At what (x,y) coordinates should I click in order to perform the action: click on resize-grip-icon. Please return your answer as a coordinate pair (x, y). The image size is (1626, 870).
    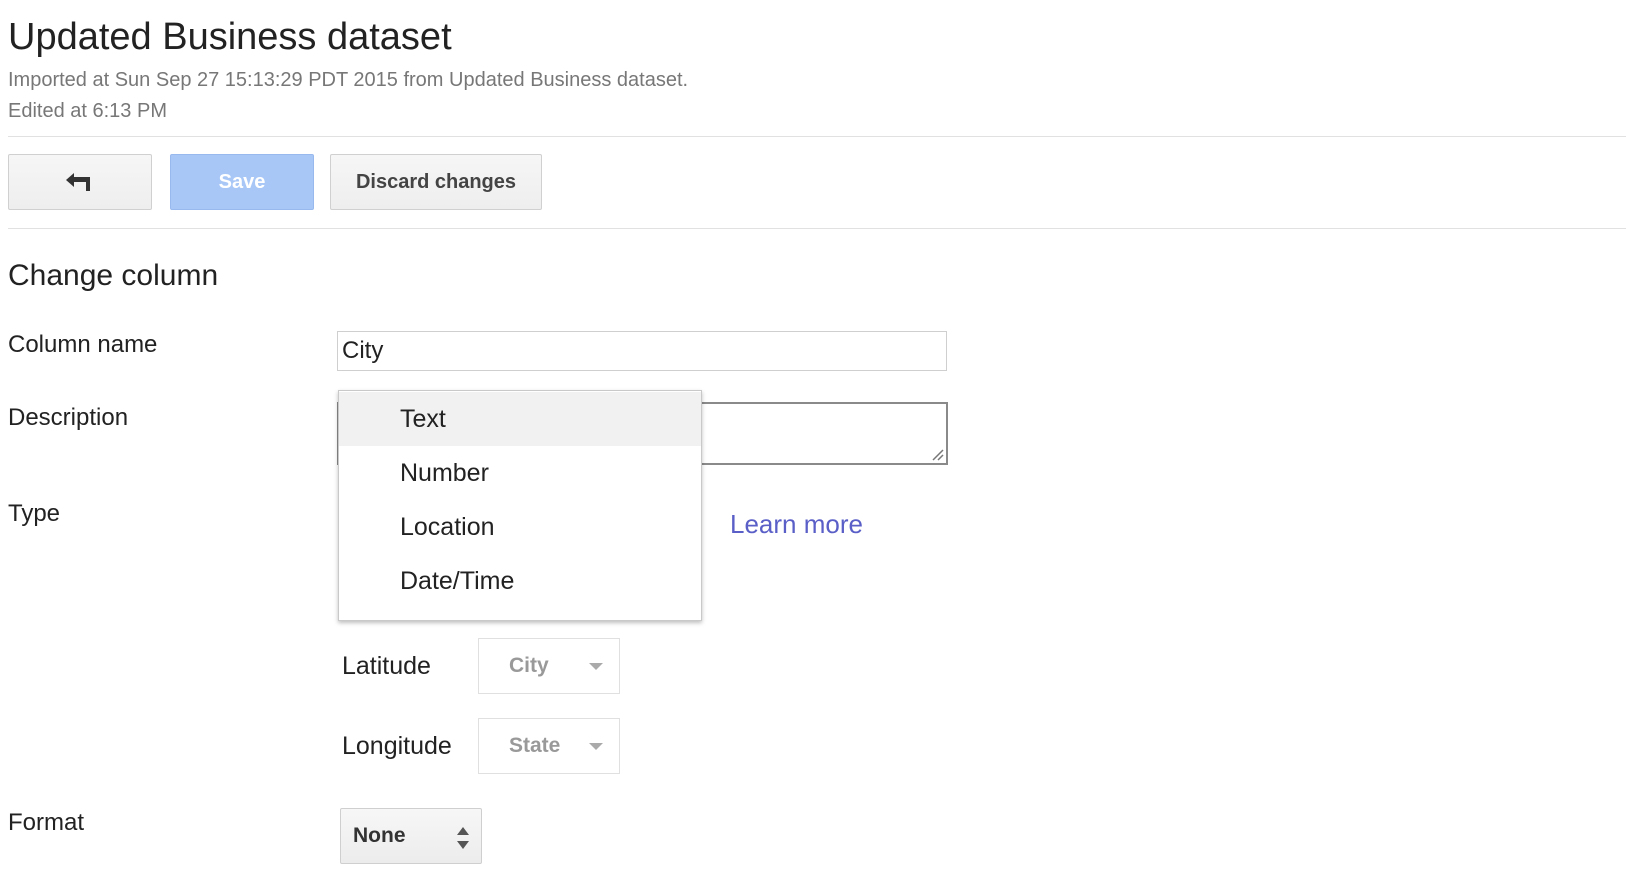
    Looking at the image, I should click on (937, 454).